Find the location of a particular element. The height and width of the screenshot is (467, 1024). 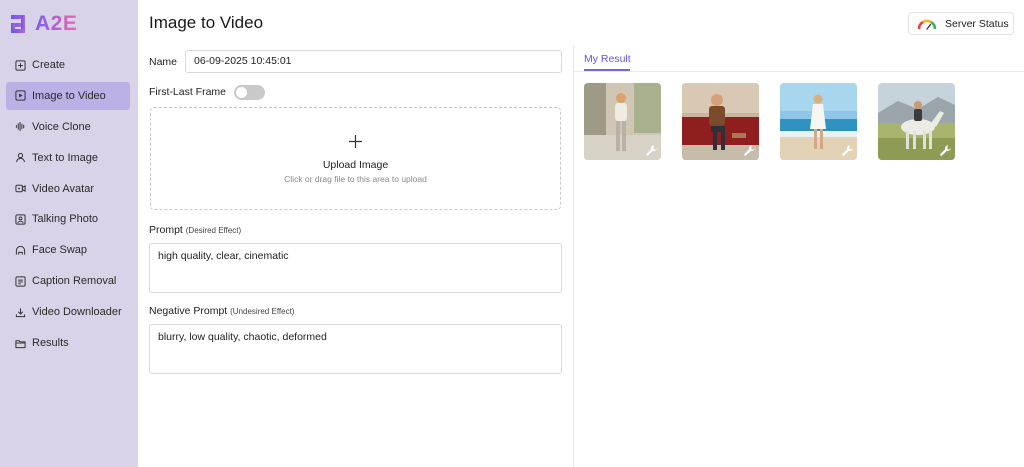

negative-prompt-label-hint: (Undesired Effect) is located at coordinates (262, 311).